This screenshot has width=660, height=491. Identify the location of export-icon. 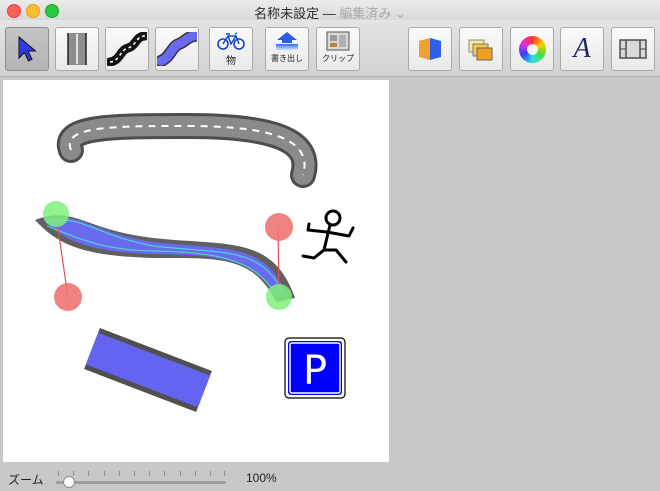
(287, 41).